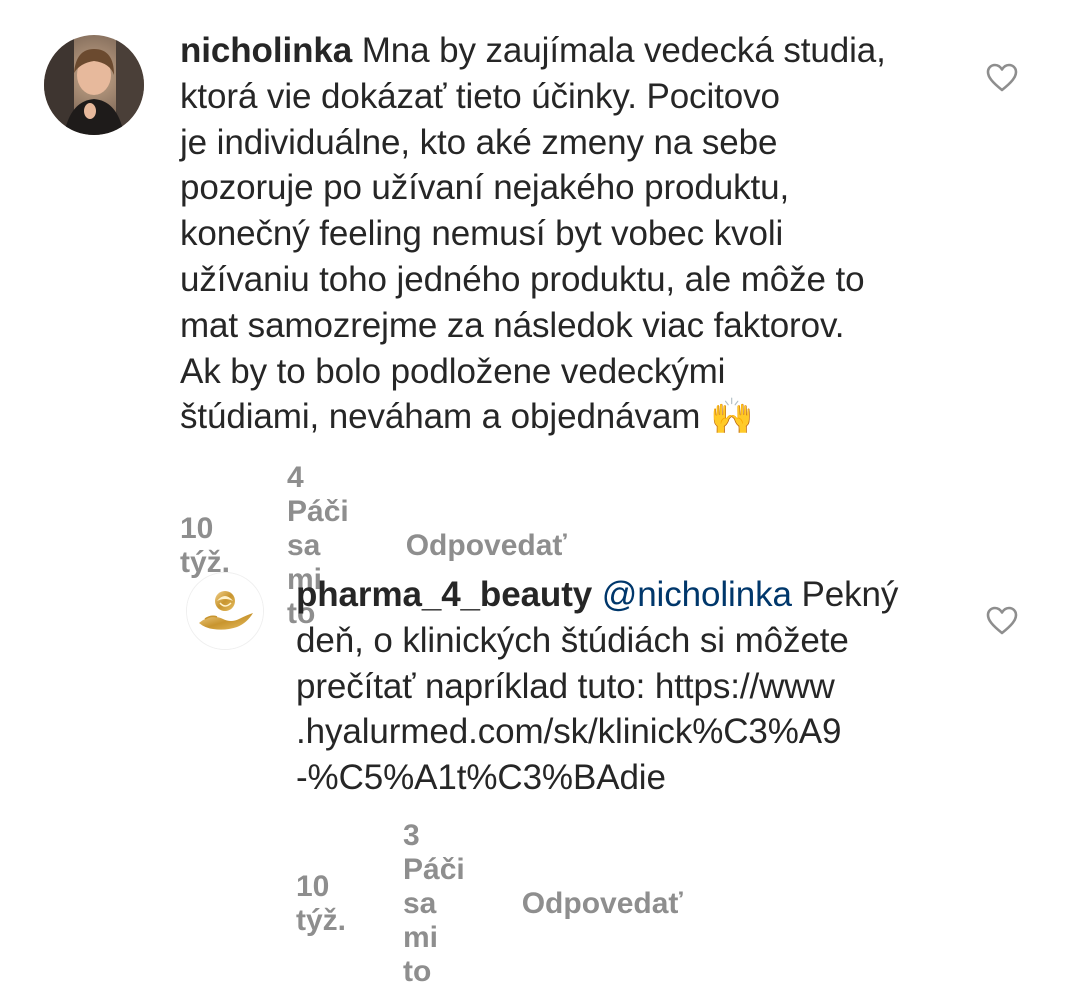  I want to click on comment-username: nicholinka, so click(266, 50).